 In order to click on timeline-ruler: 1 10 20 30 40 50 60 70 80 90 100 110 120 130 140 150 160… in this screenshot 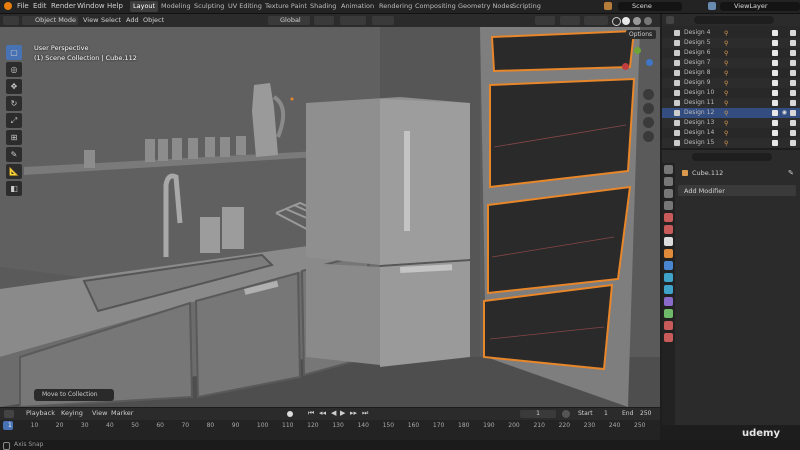, I will do `click(330, 430)`.